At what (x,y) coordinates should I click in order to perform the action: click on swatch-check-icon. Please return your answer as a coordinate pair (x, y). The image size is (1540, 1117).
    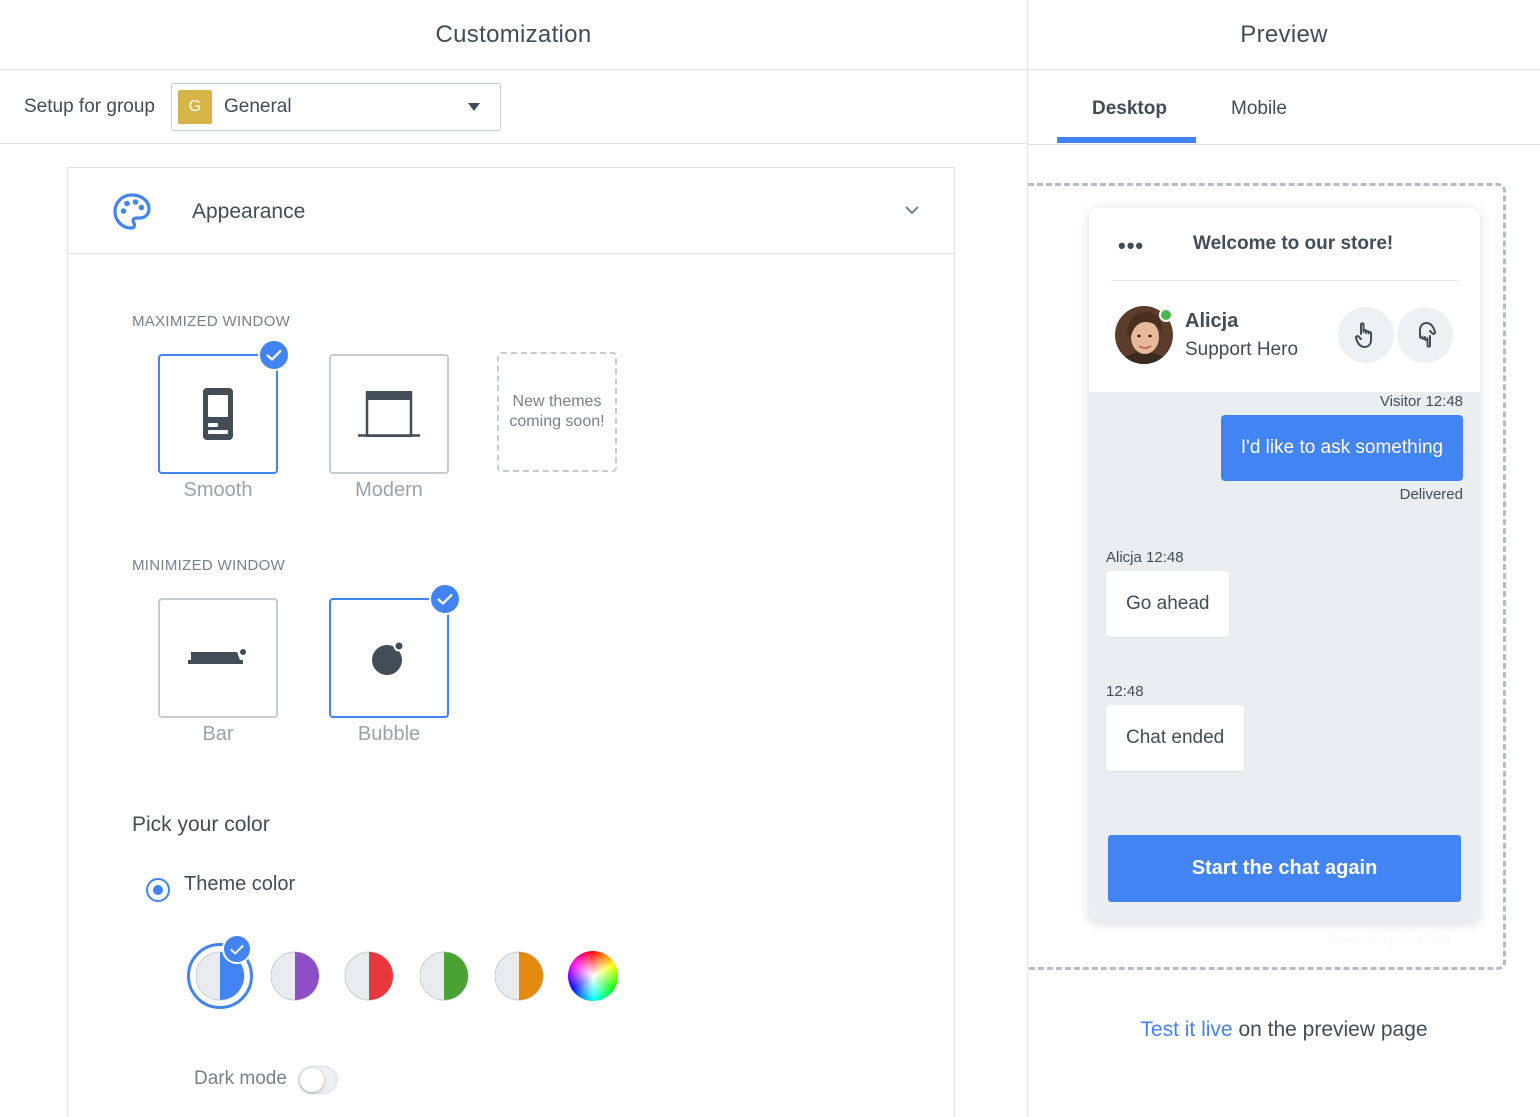
    Looking at the image, I should click on (237, 949).